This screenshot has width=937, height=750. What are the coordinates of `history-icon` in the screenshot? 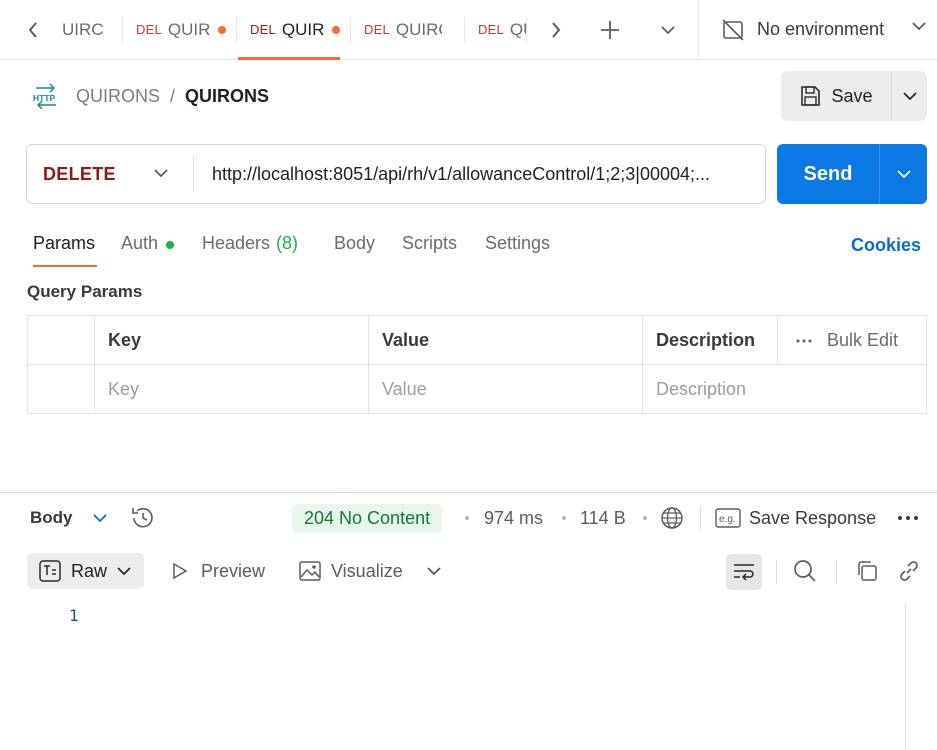 It's located at (142, 517).